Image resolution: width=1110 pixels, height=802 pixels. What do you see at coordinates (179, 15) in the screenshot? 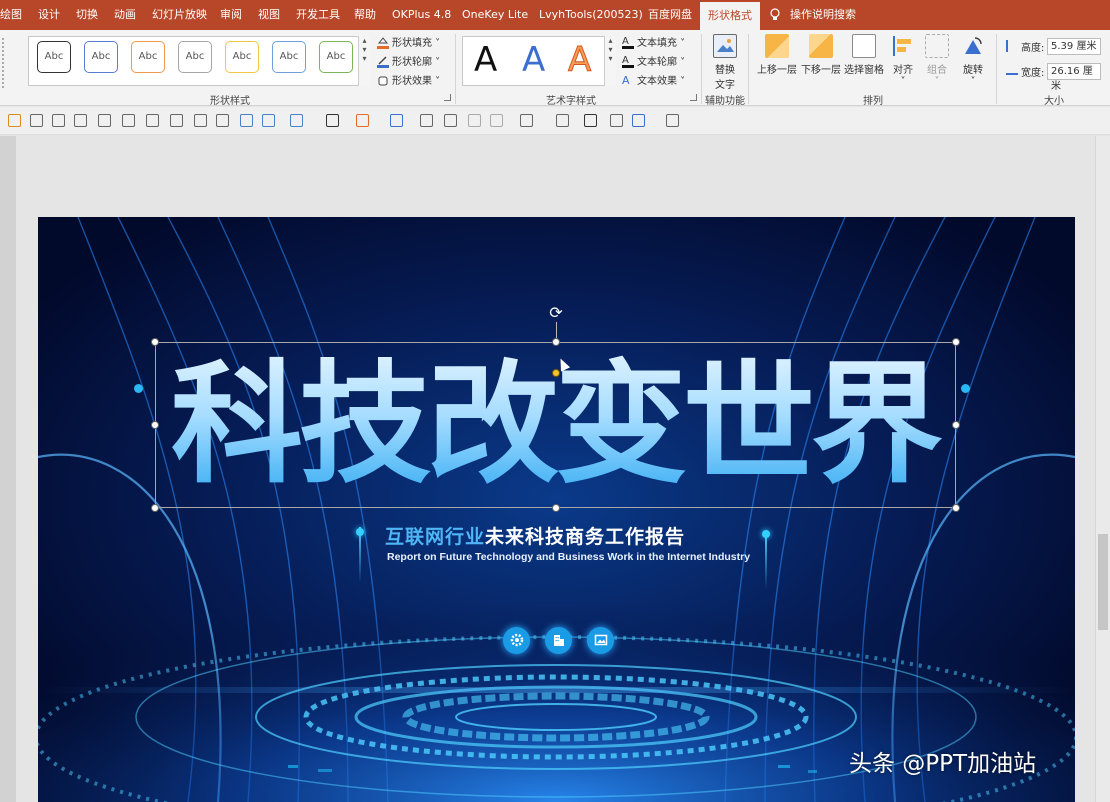
I see `ribbon-tab-4: 幻灯片放映` at bounding box center [179, 15].